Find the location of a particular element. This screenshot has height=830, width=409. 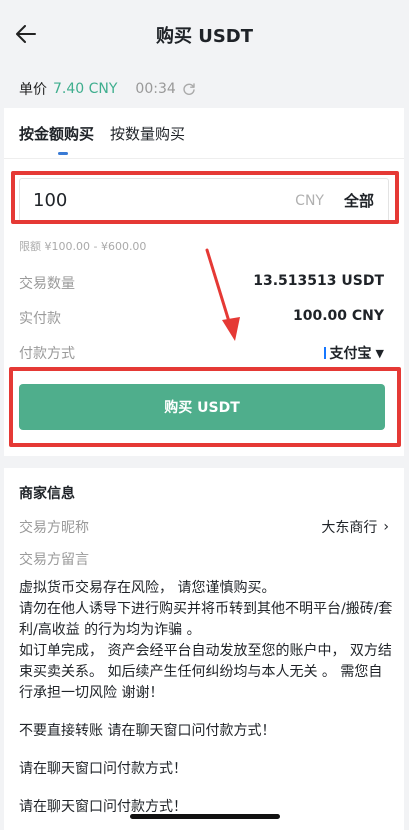

active-tab-indicator is located at coordinates (63, 153).